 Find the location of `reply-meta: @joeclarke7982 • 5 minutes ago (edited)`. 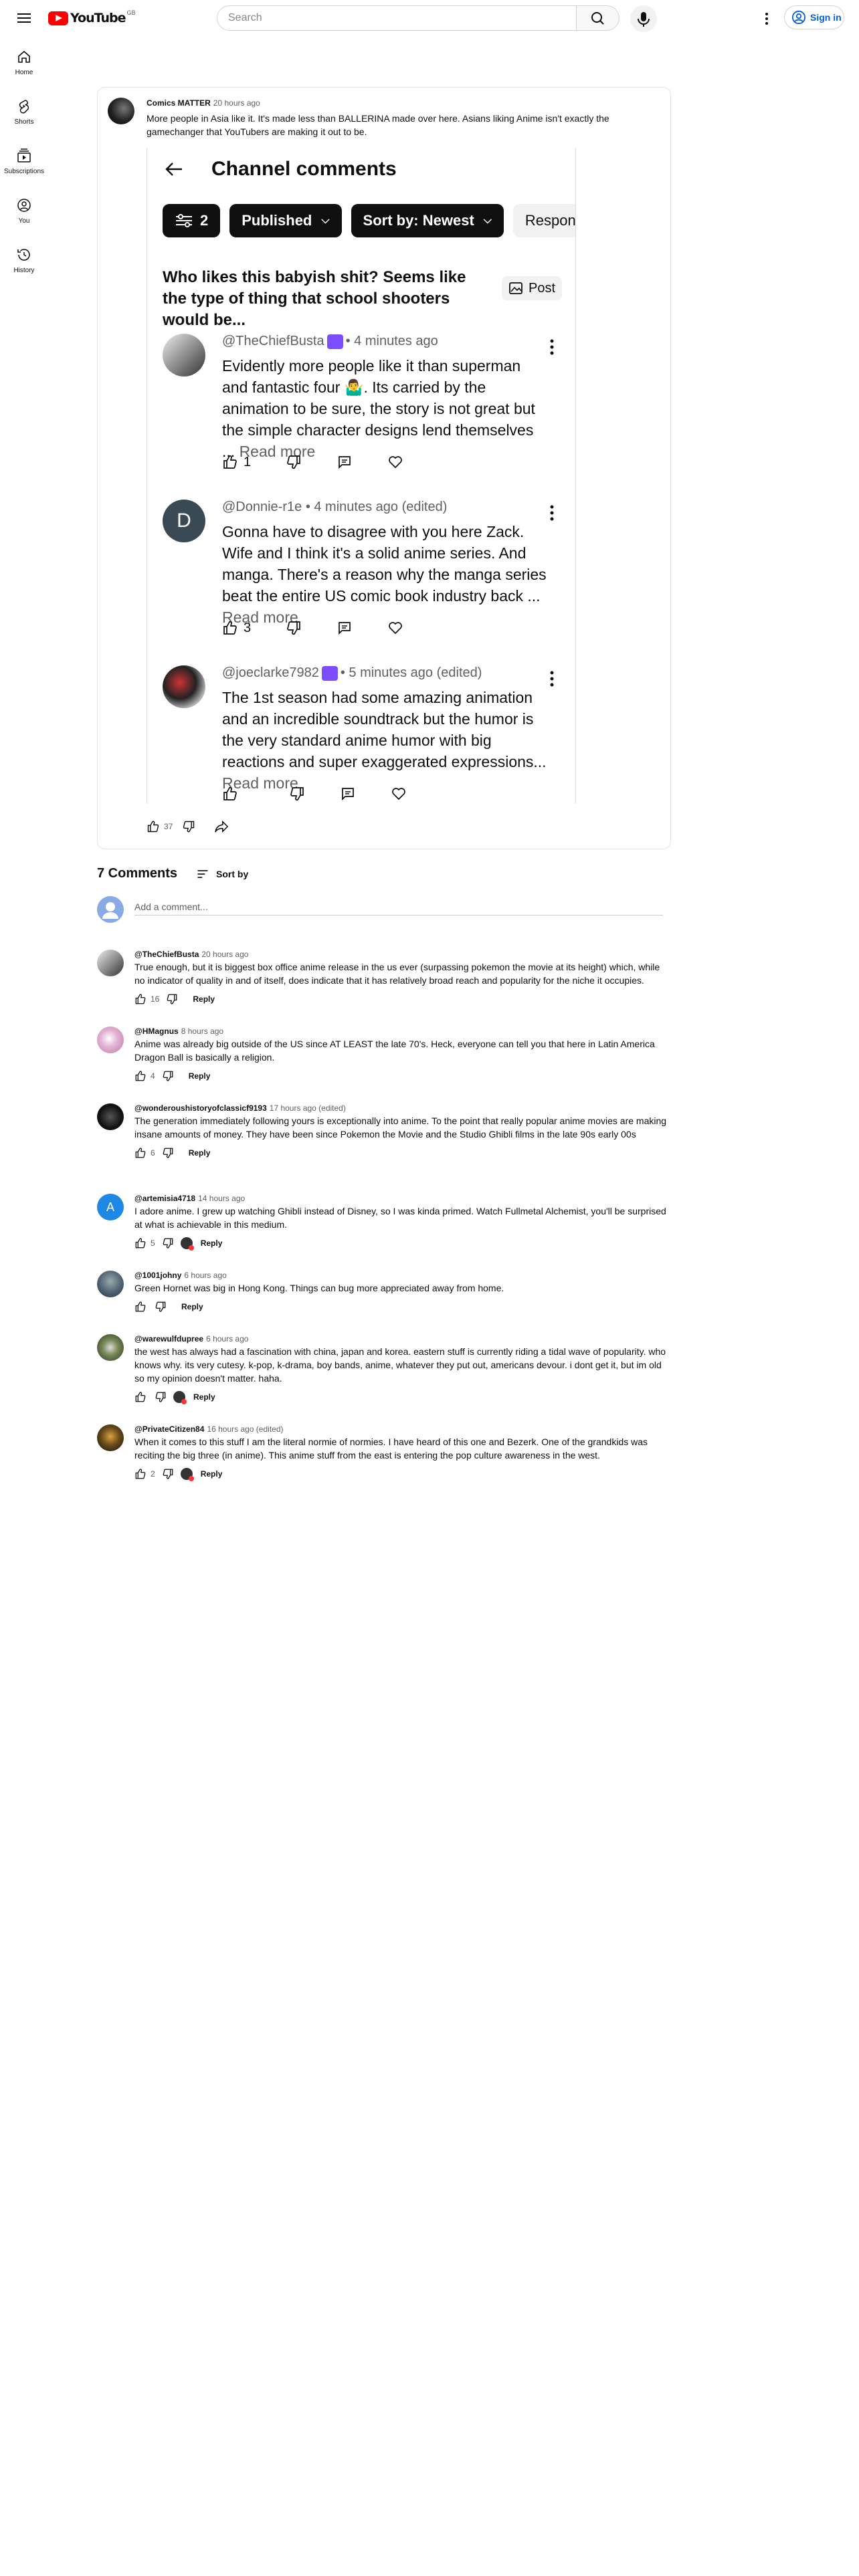

reply-meta: @joeclarke7982 • 5 minutes ago (edited) is located at coordinates (352, 673).